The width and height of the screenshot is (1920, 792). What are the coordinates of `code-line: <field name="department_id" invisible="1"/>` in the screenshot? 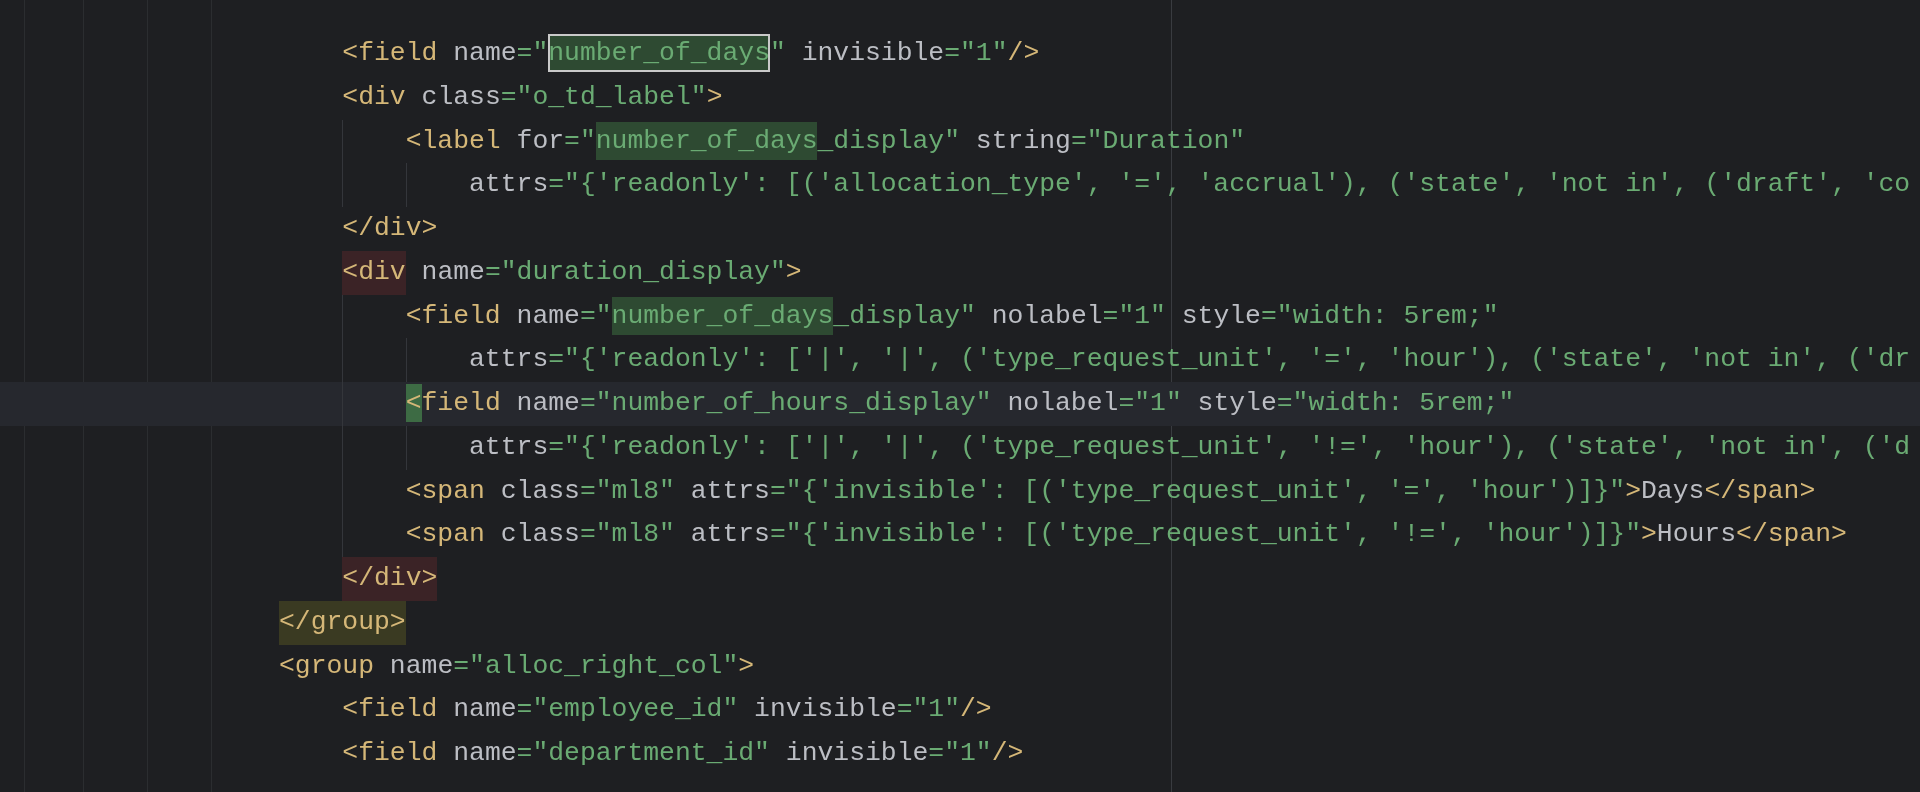 It's located at (683, 754).